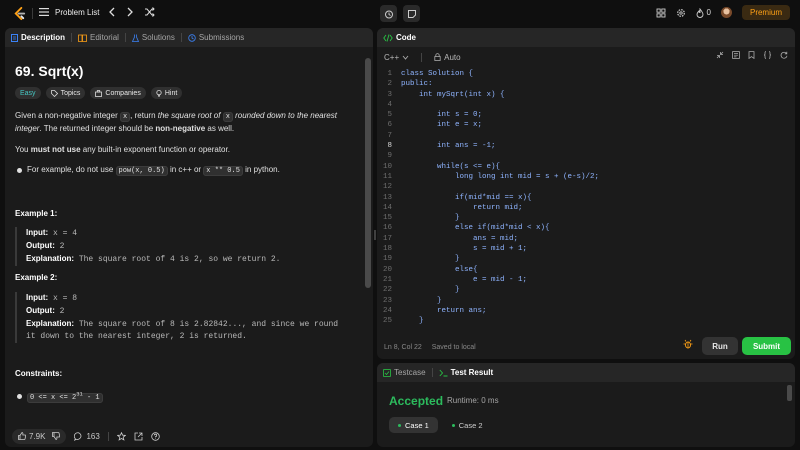 This screenshot has width=800, height=450. Describe the element at coordinates (39, 436) in the screenshot. I see `like-button: 7.9K` at that location.